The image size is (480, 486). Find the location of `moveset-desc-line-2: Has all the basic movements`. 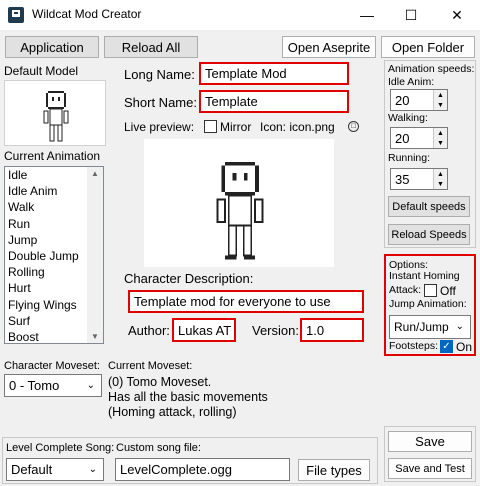

moveset-desc-line-2: Has all the basic movements is located at coordinates (188, 397).